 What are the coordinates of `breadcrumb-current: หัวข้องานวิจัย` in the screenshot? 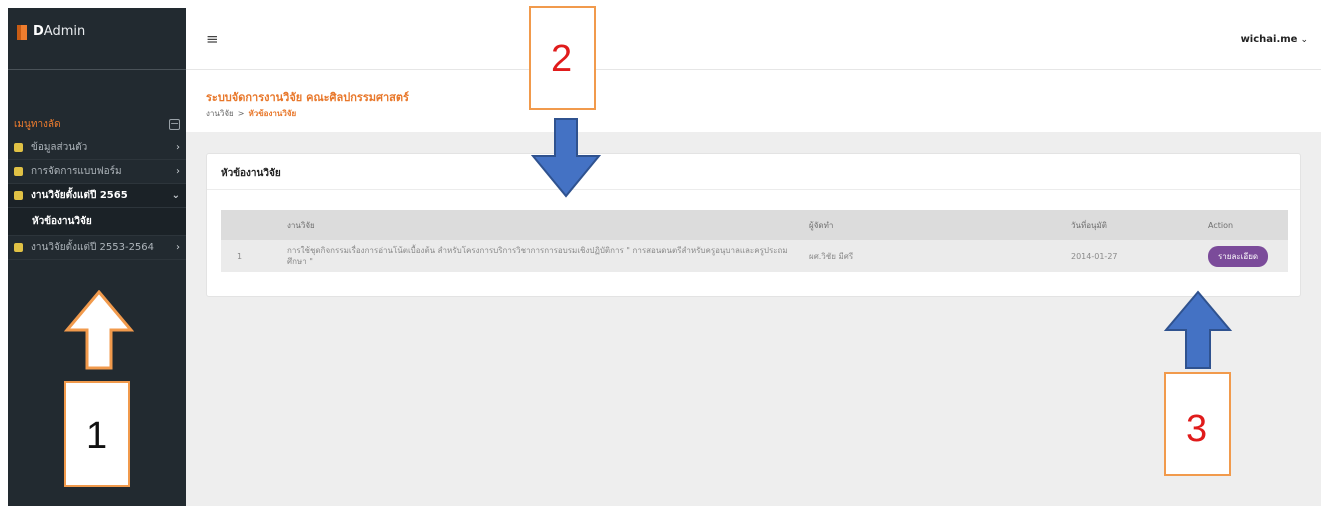 It's located at (272, 113).